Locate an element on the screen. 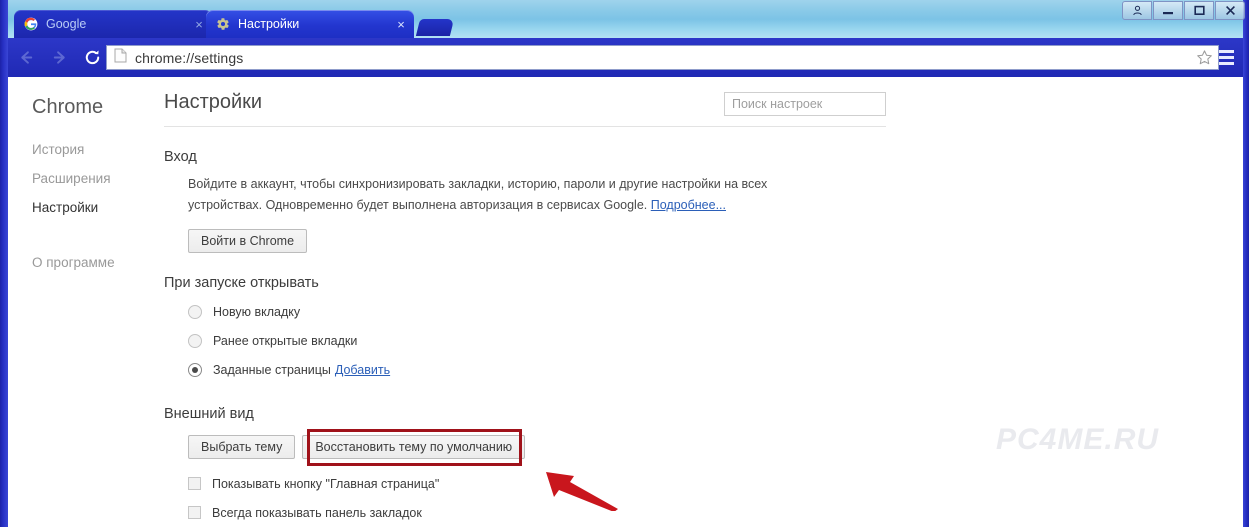 This screenshot has height=527, width=1249. radio-button-selected is located at coordinates (195, 369).